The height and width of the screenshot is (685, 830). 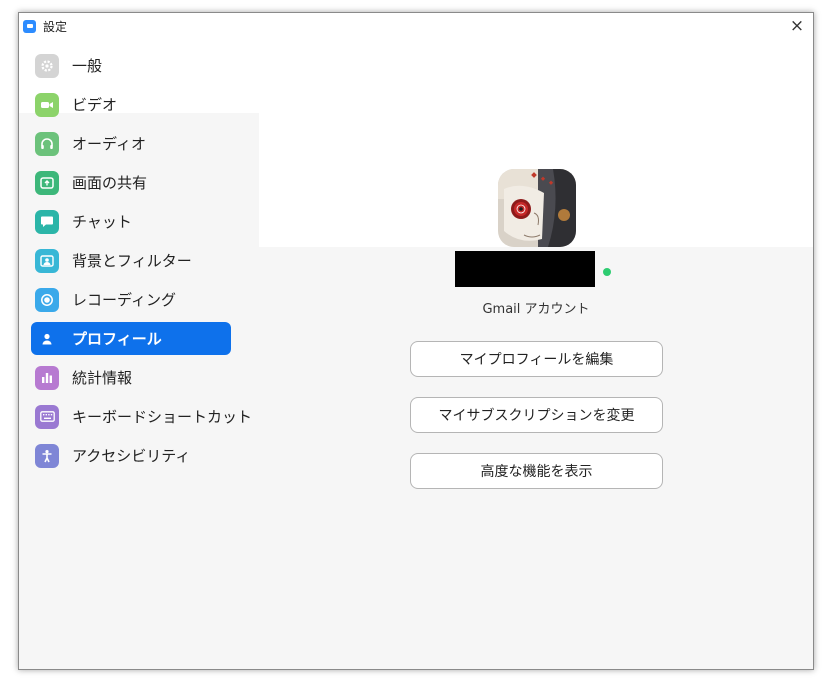 I want to click on person-icon, so click(x=47, y=339).